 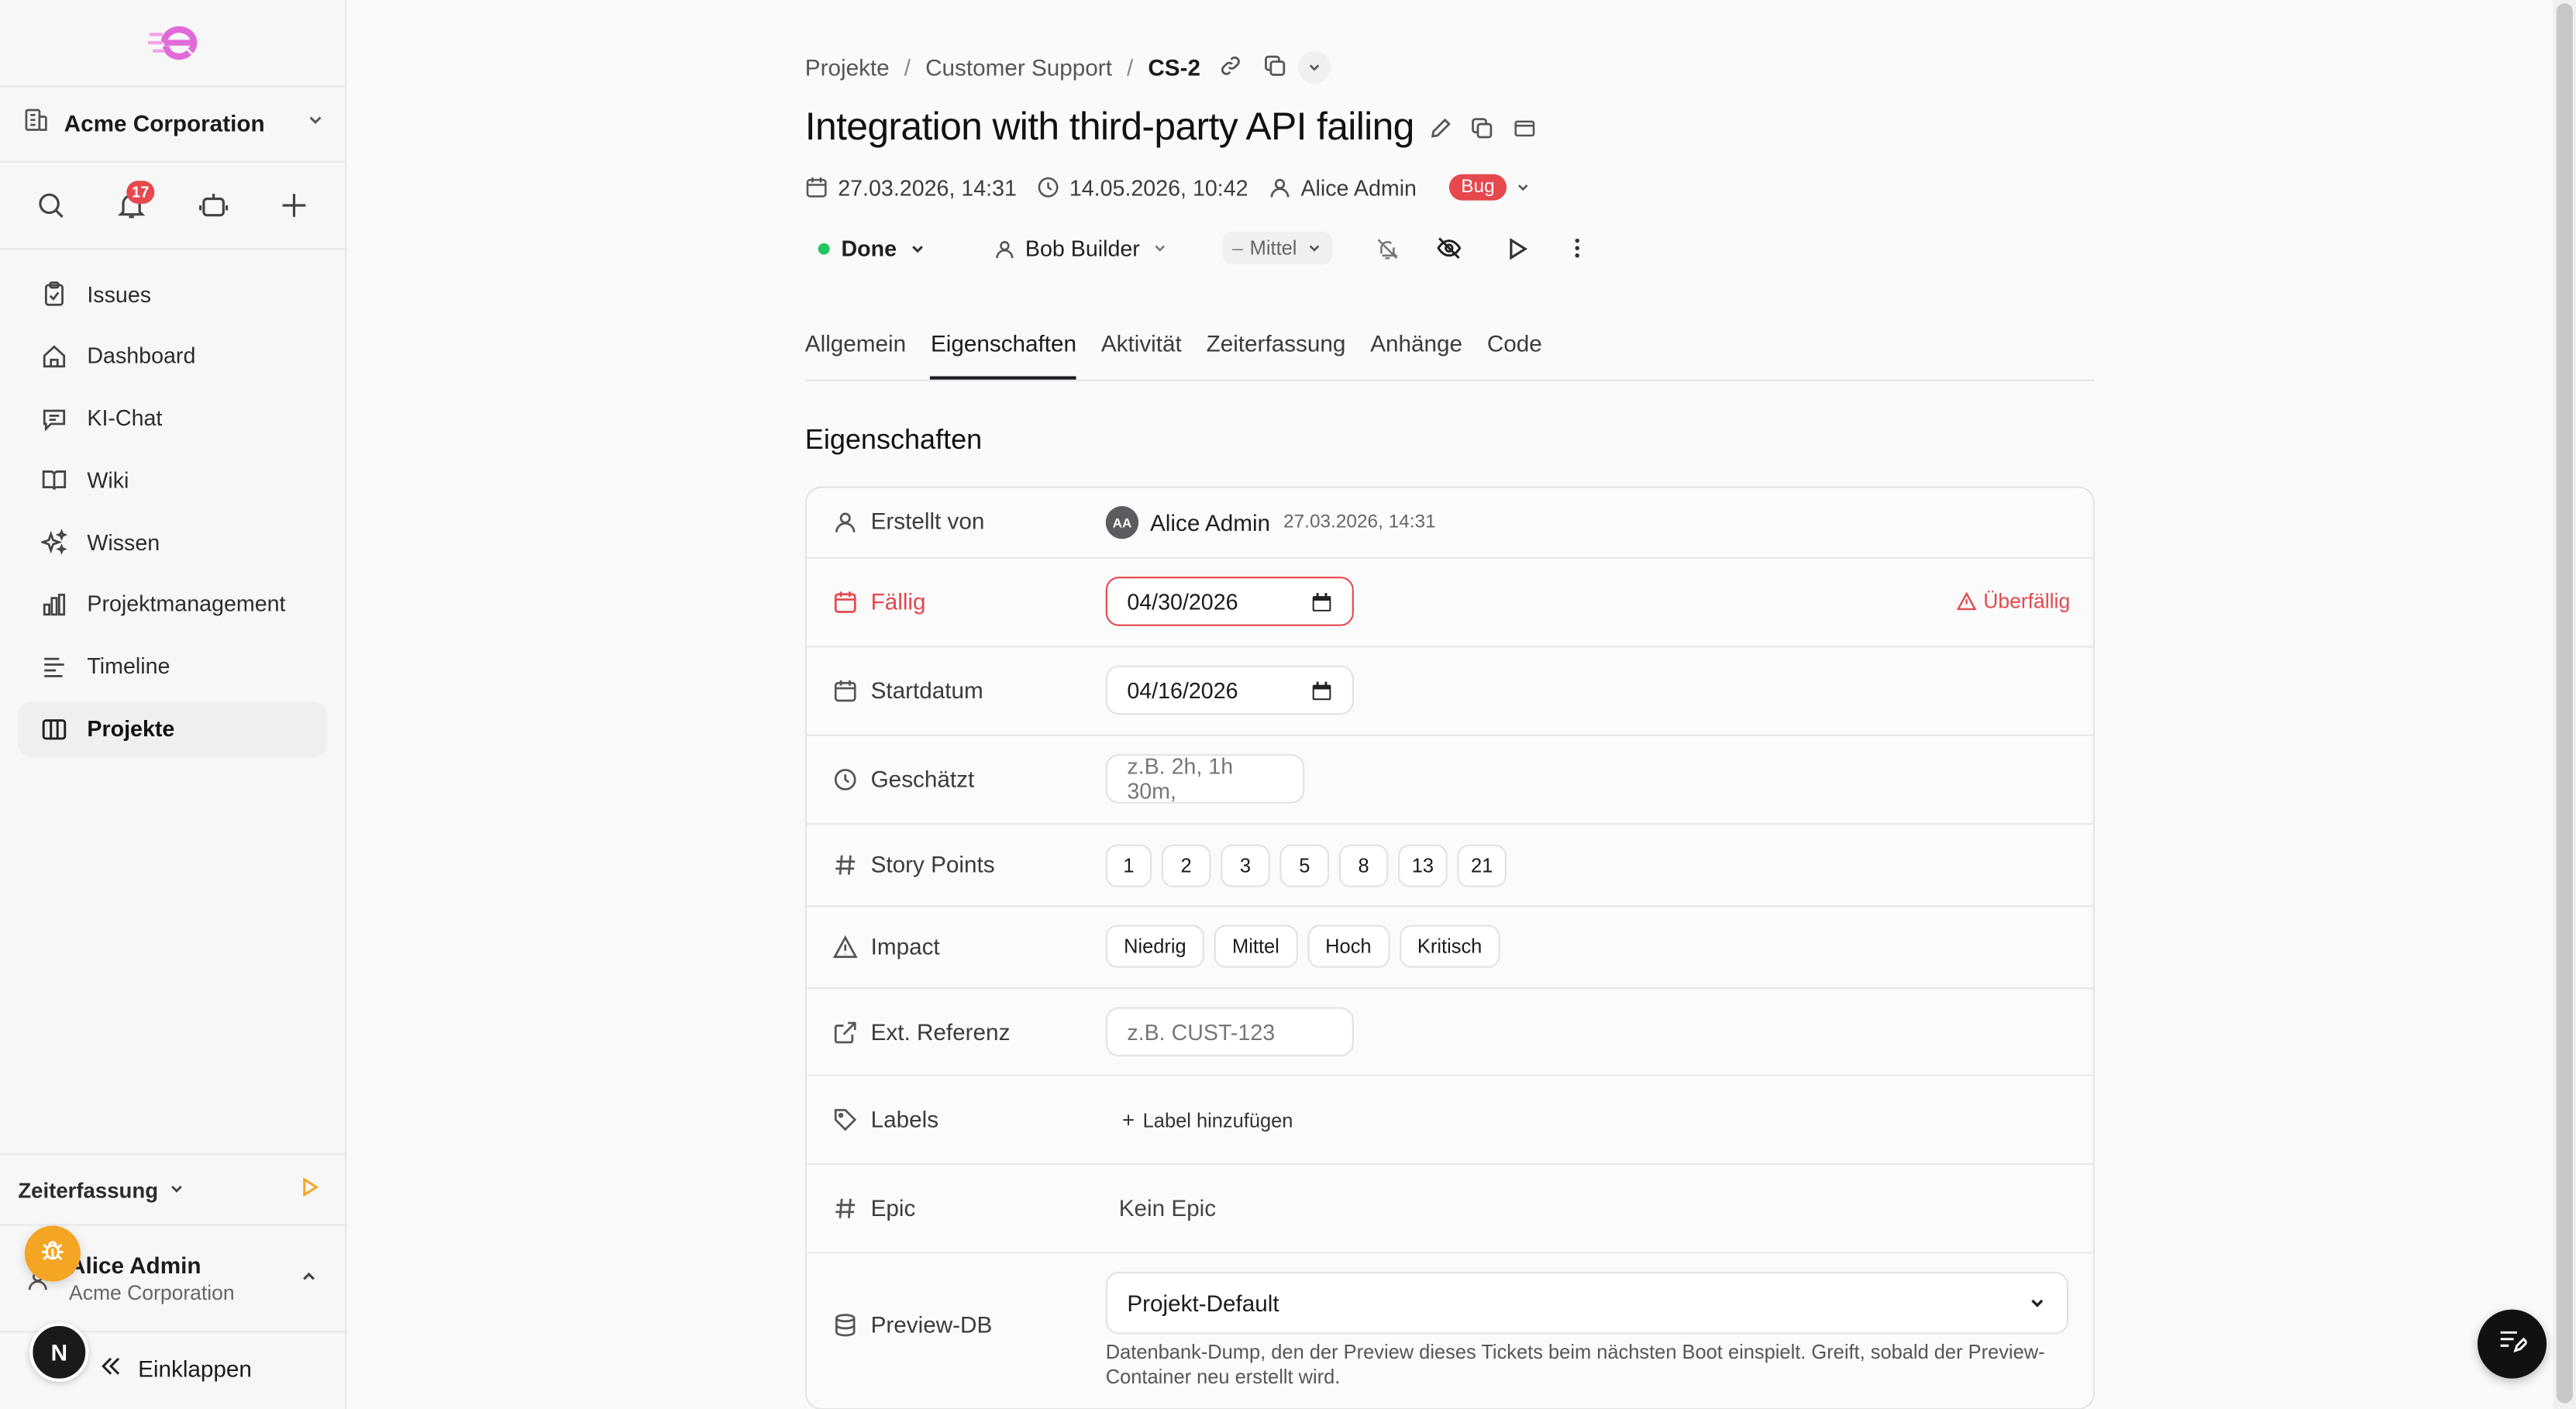 What do you see at coordinates (172, 604) in the screenshot?
I see `nav-projektmanagement: Projektmanagement` at bounding box center [172, 604].